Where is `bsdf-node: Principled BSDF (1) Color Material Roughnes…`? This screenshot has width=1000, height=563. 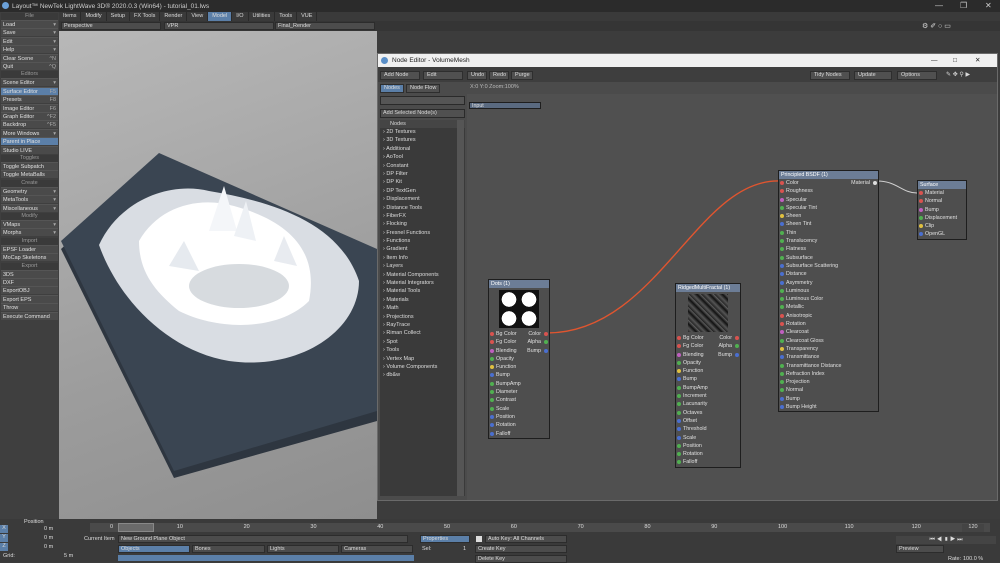
bsdf-node: Principled BSDF (1) Color Material Roughnes… is located at coordinates (828, 291).